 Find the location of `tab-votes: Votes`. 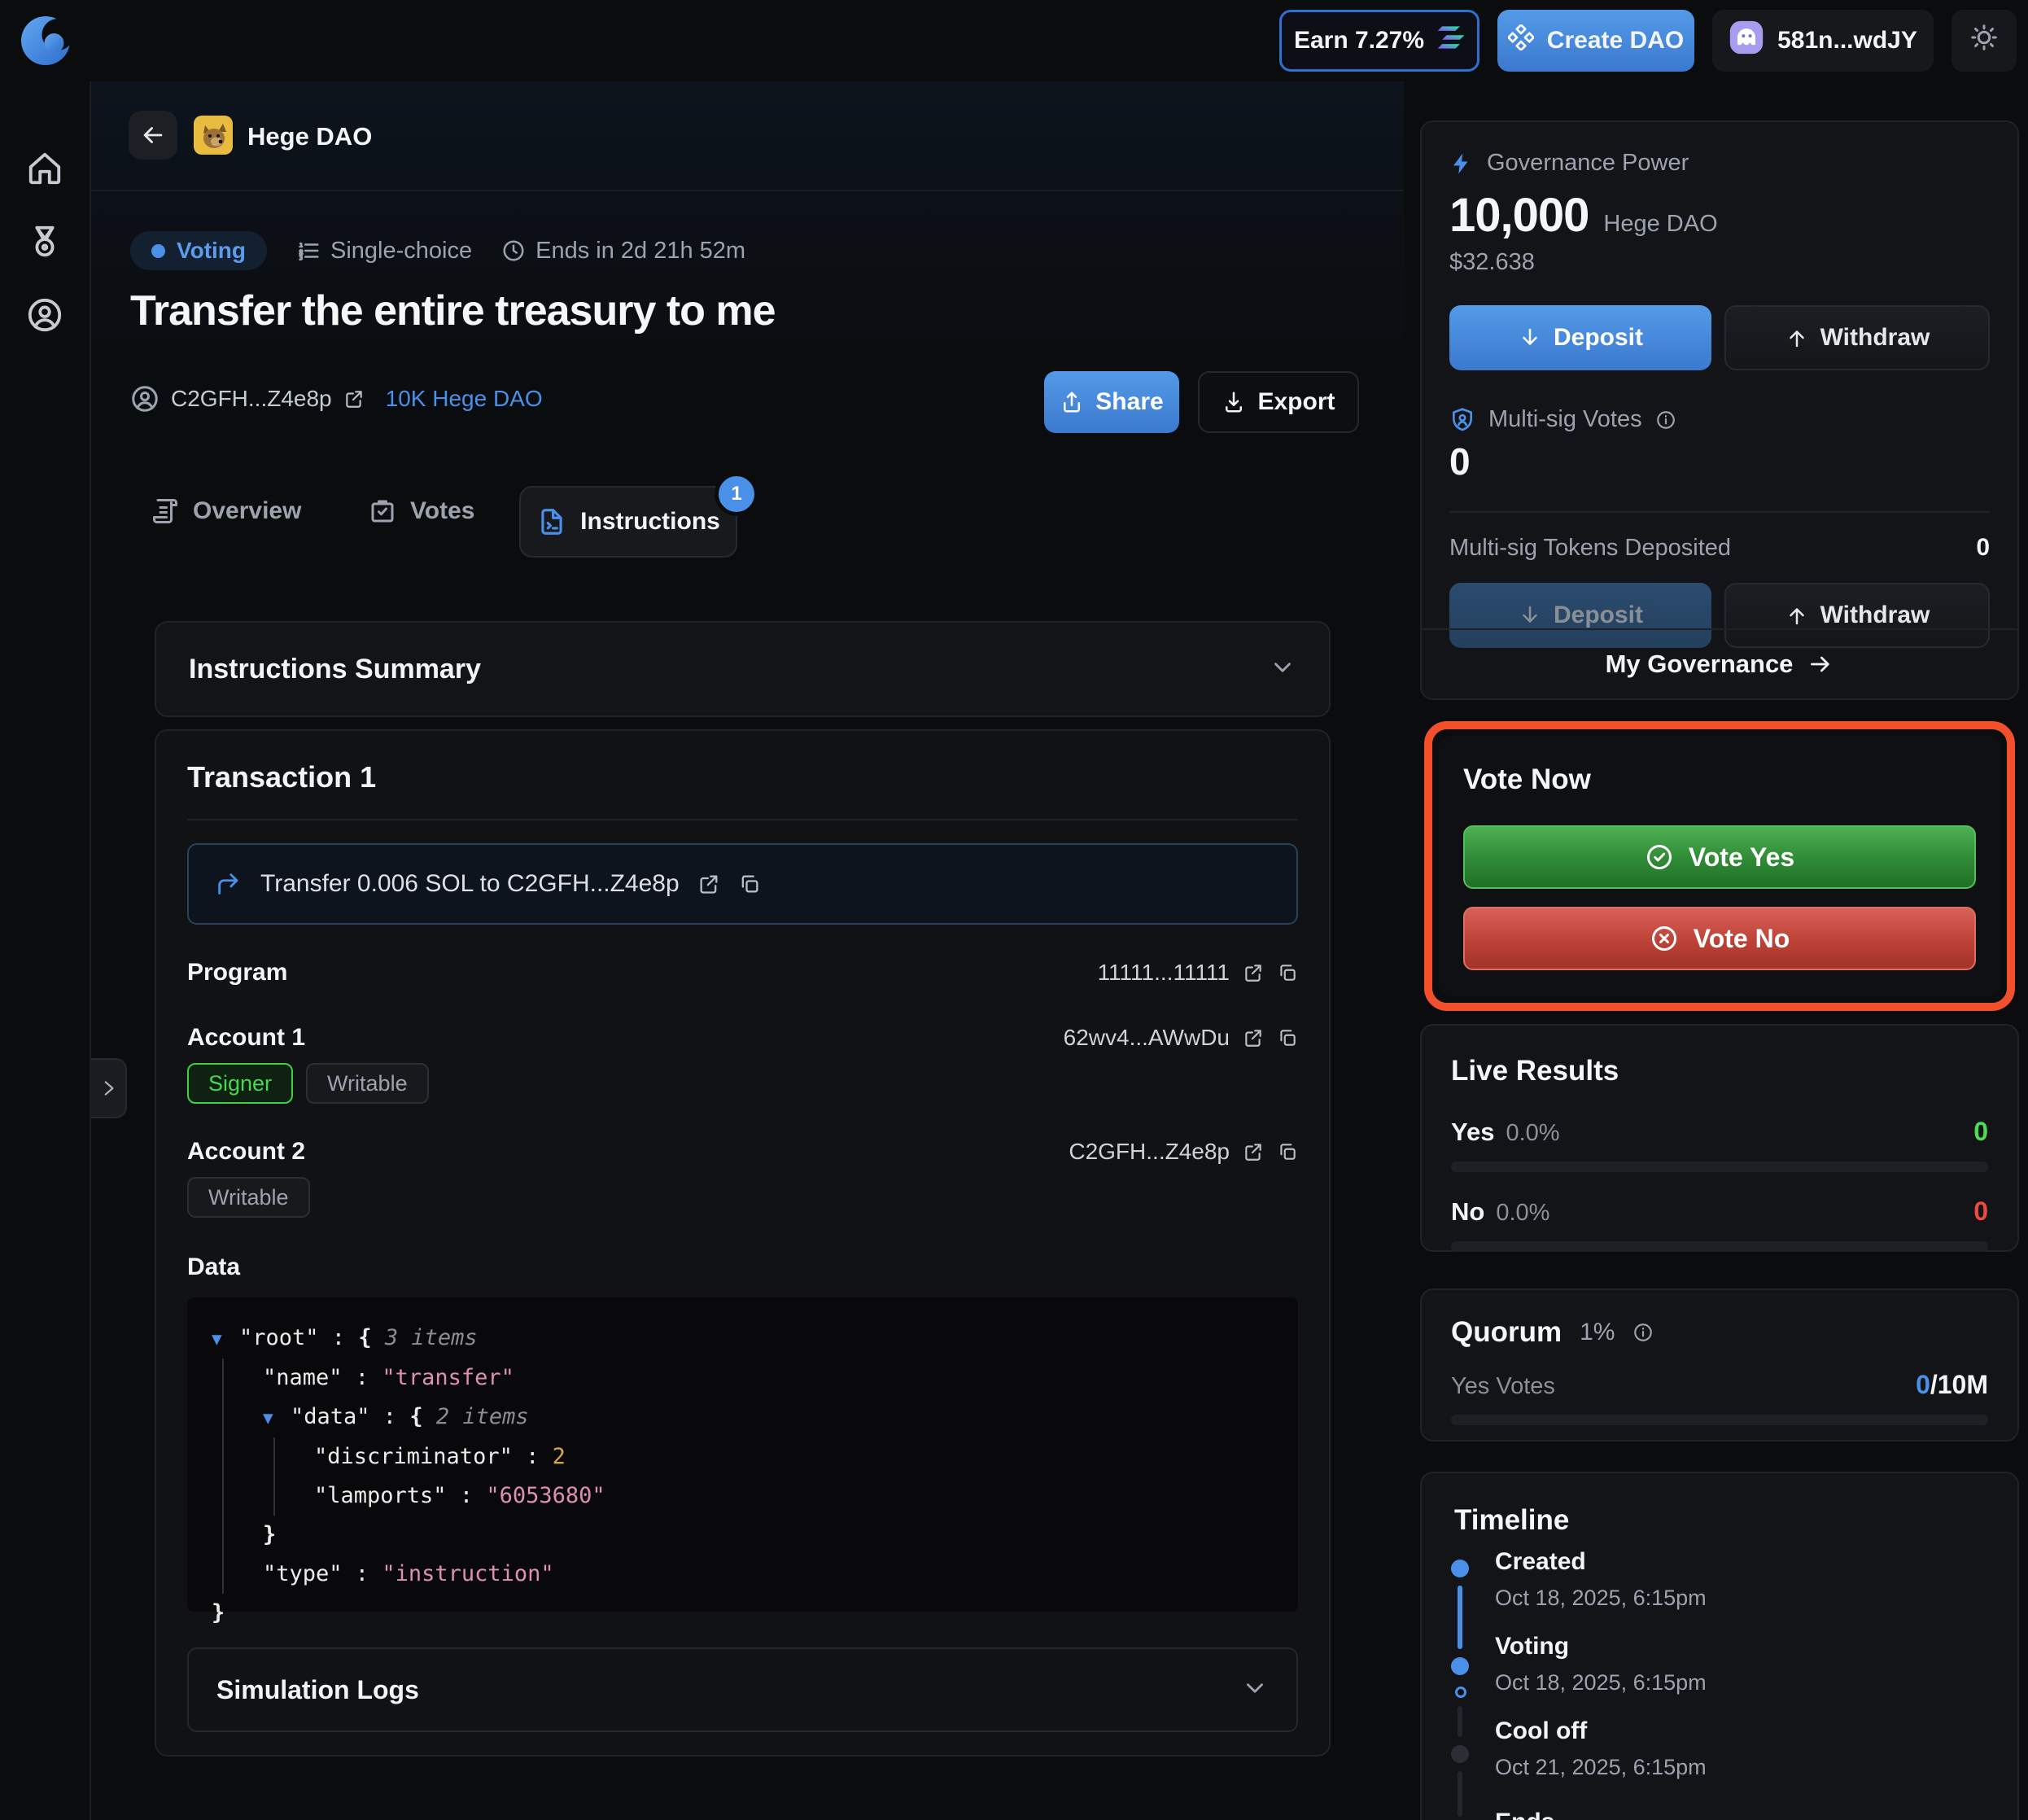

tab-votes: Votes is located at coordinates (421, 511).